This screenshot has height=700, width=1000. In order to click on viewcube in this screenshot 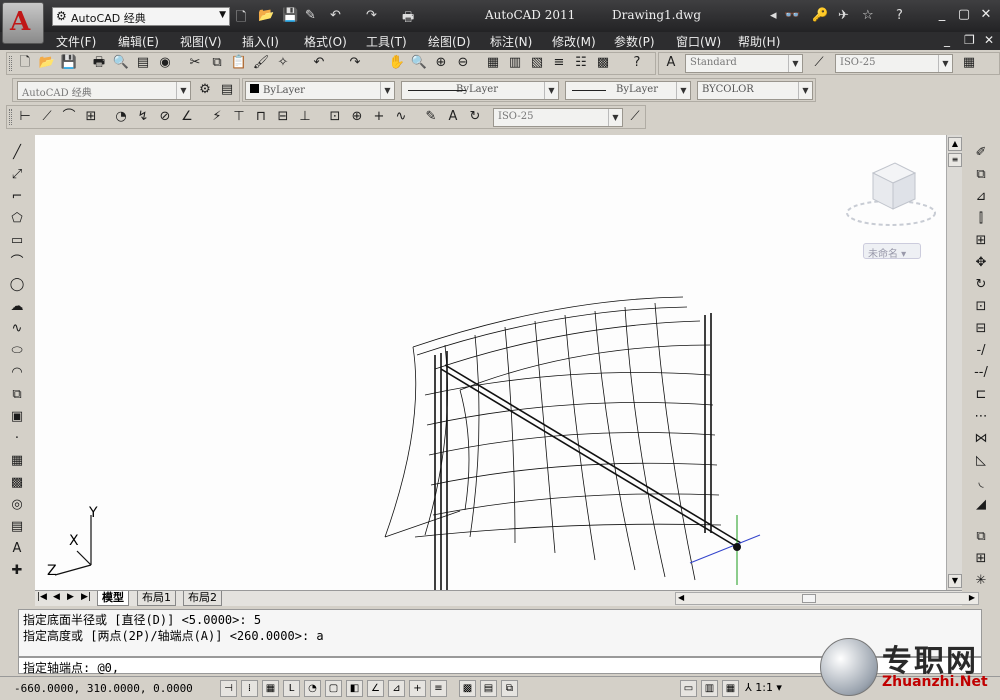, I will do `click(895, 200)`.